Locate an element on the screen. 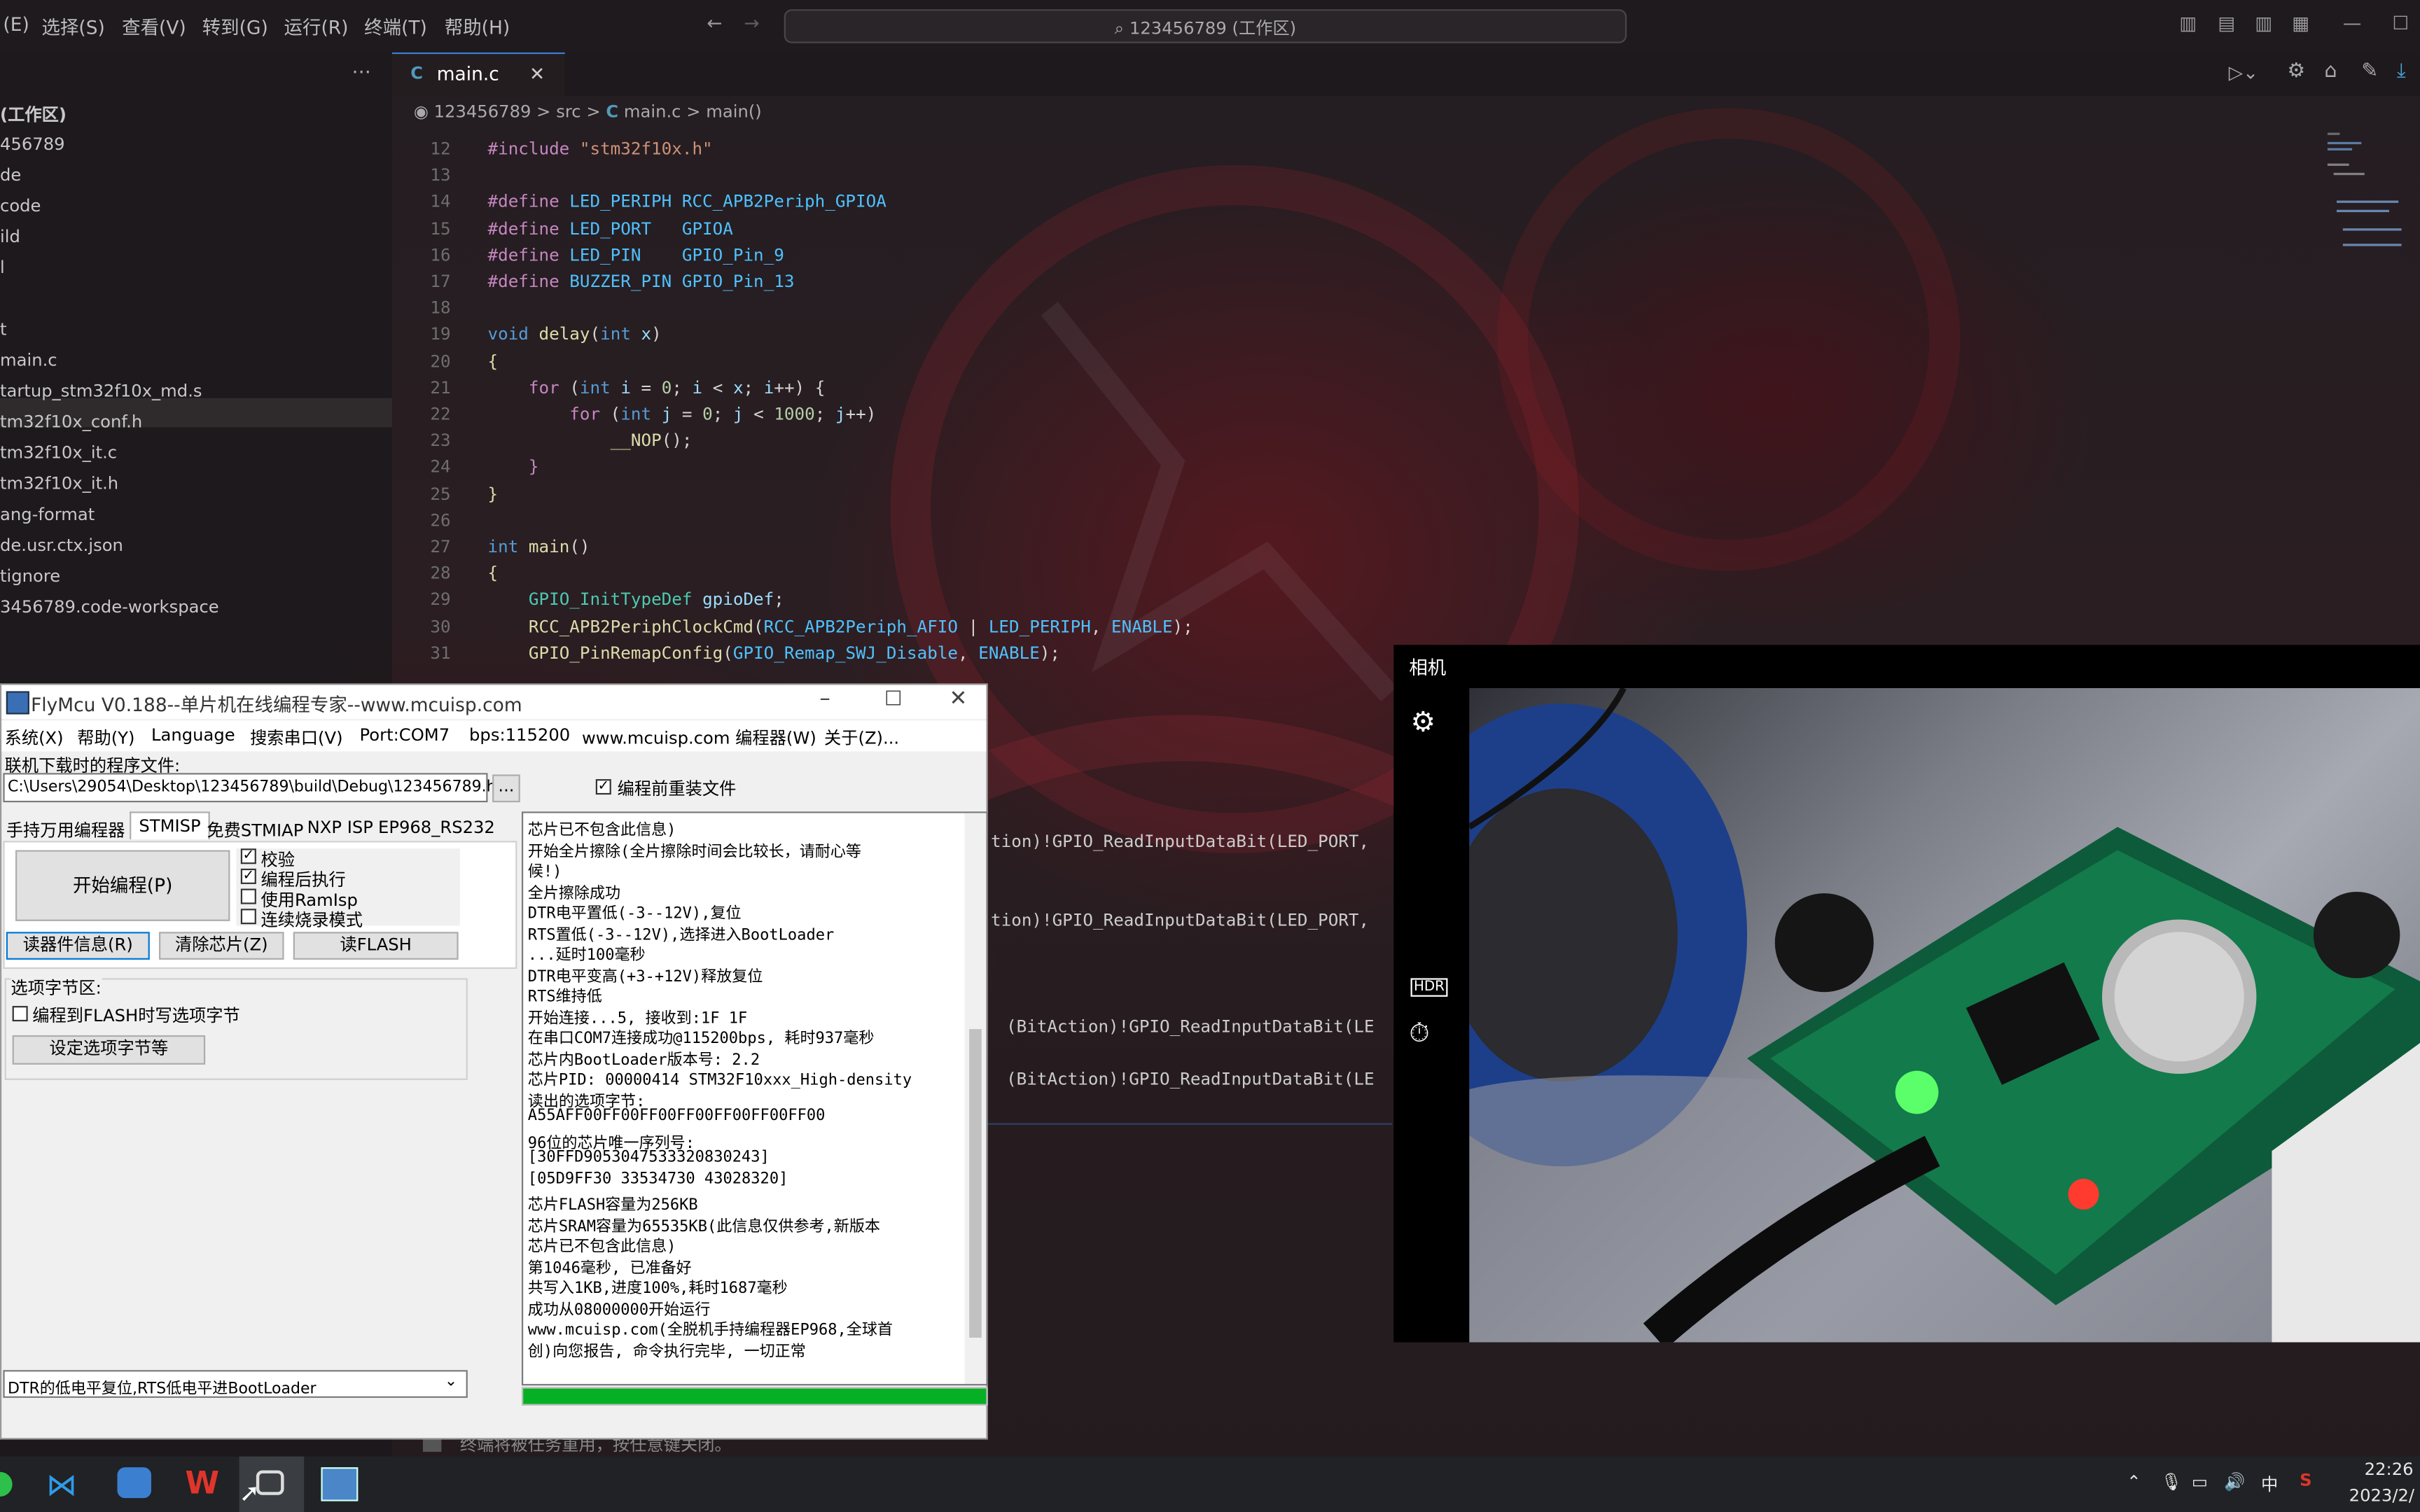 The width and height of the screenshot is (2420, 1512). verify-checkbox: ✓ is located at coordinates (248, 856).